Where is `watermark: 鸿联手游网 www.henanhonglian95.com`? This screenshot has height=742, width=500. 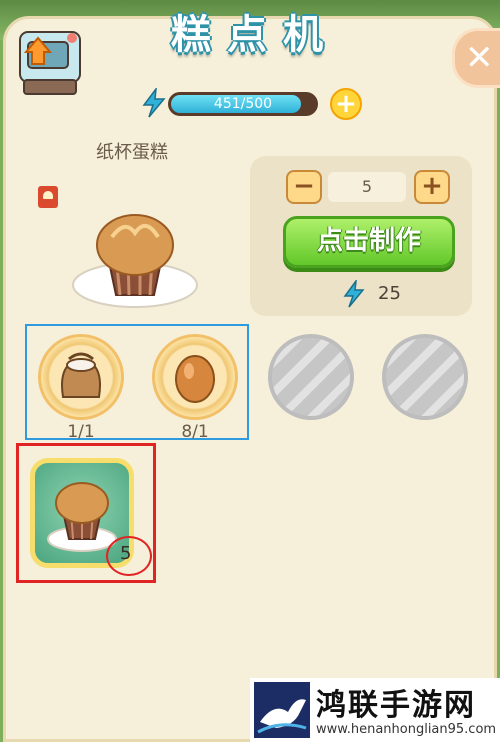
watermark: 鸿联手游网 www.henanhonglian95.com is located at coordinates (375, 710).